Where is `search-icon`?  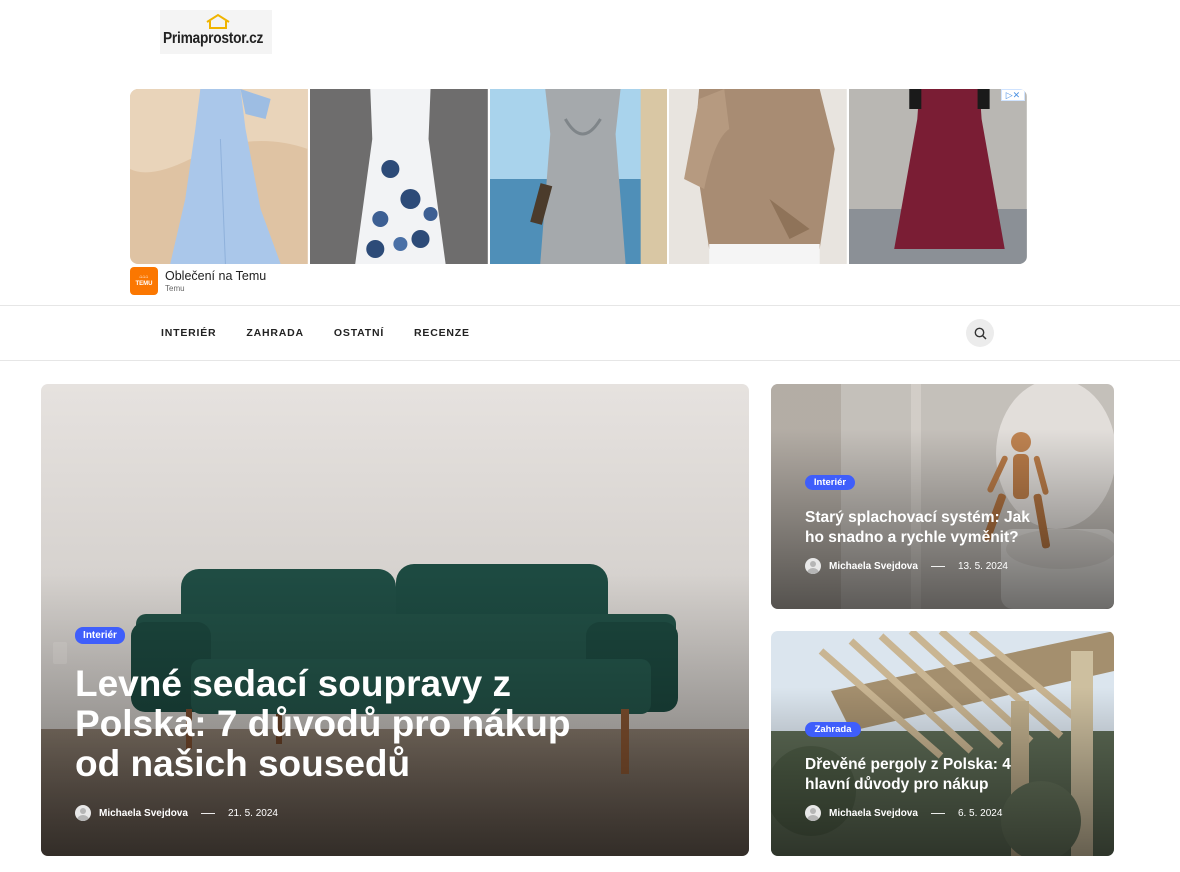 search-icon is located at coordinates (980, 333).